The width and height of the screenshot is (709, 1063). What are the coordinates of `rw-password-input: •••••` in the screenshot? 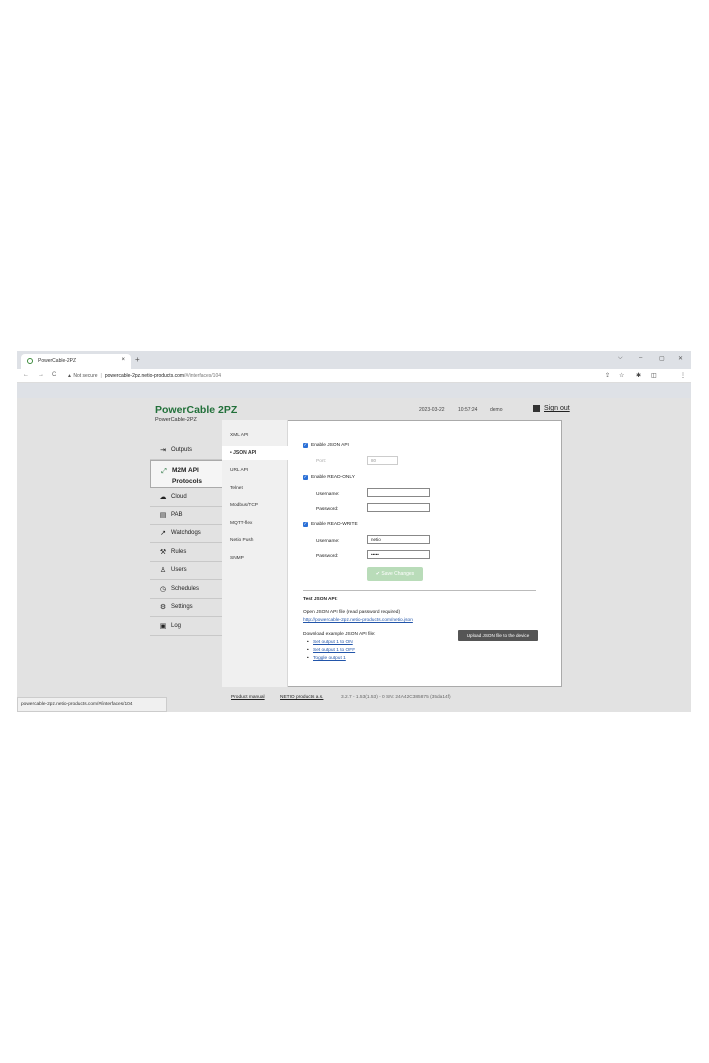 It's located at (398, 554).